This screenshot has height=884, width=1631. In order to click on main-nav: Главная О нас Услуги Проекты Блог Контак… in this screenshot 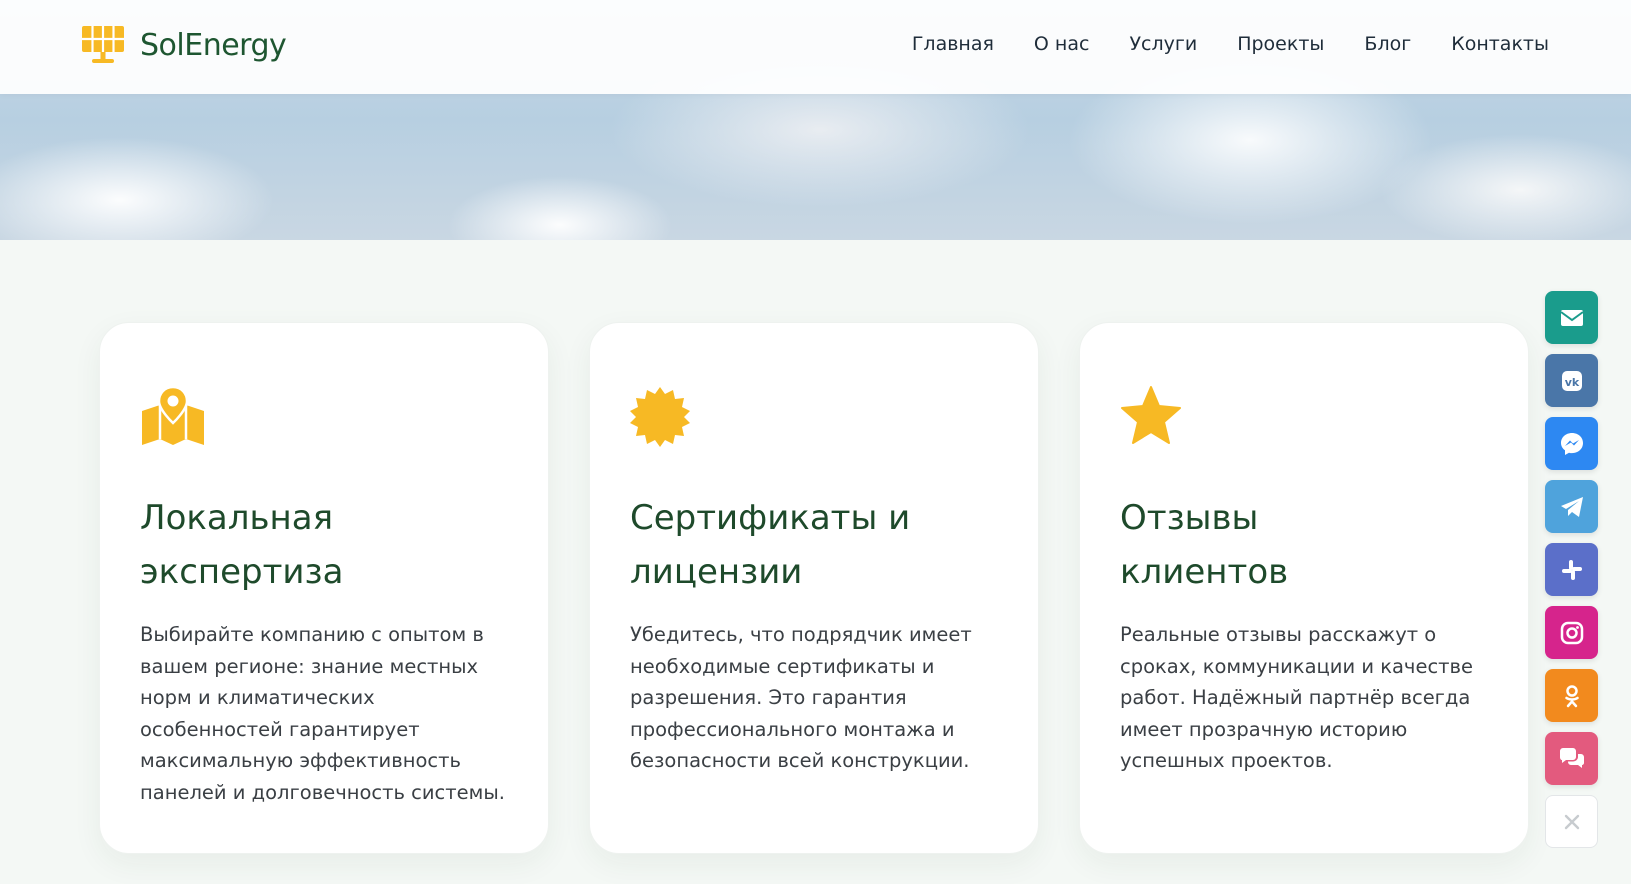, I will do `click(1230, 44)`.